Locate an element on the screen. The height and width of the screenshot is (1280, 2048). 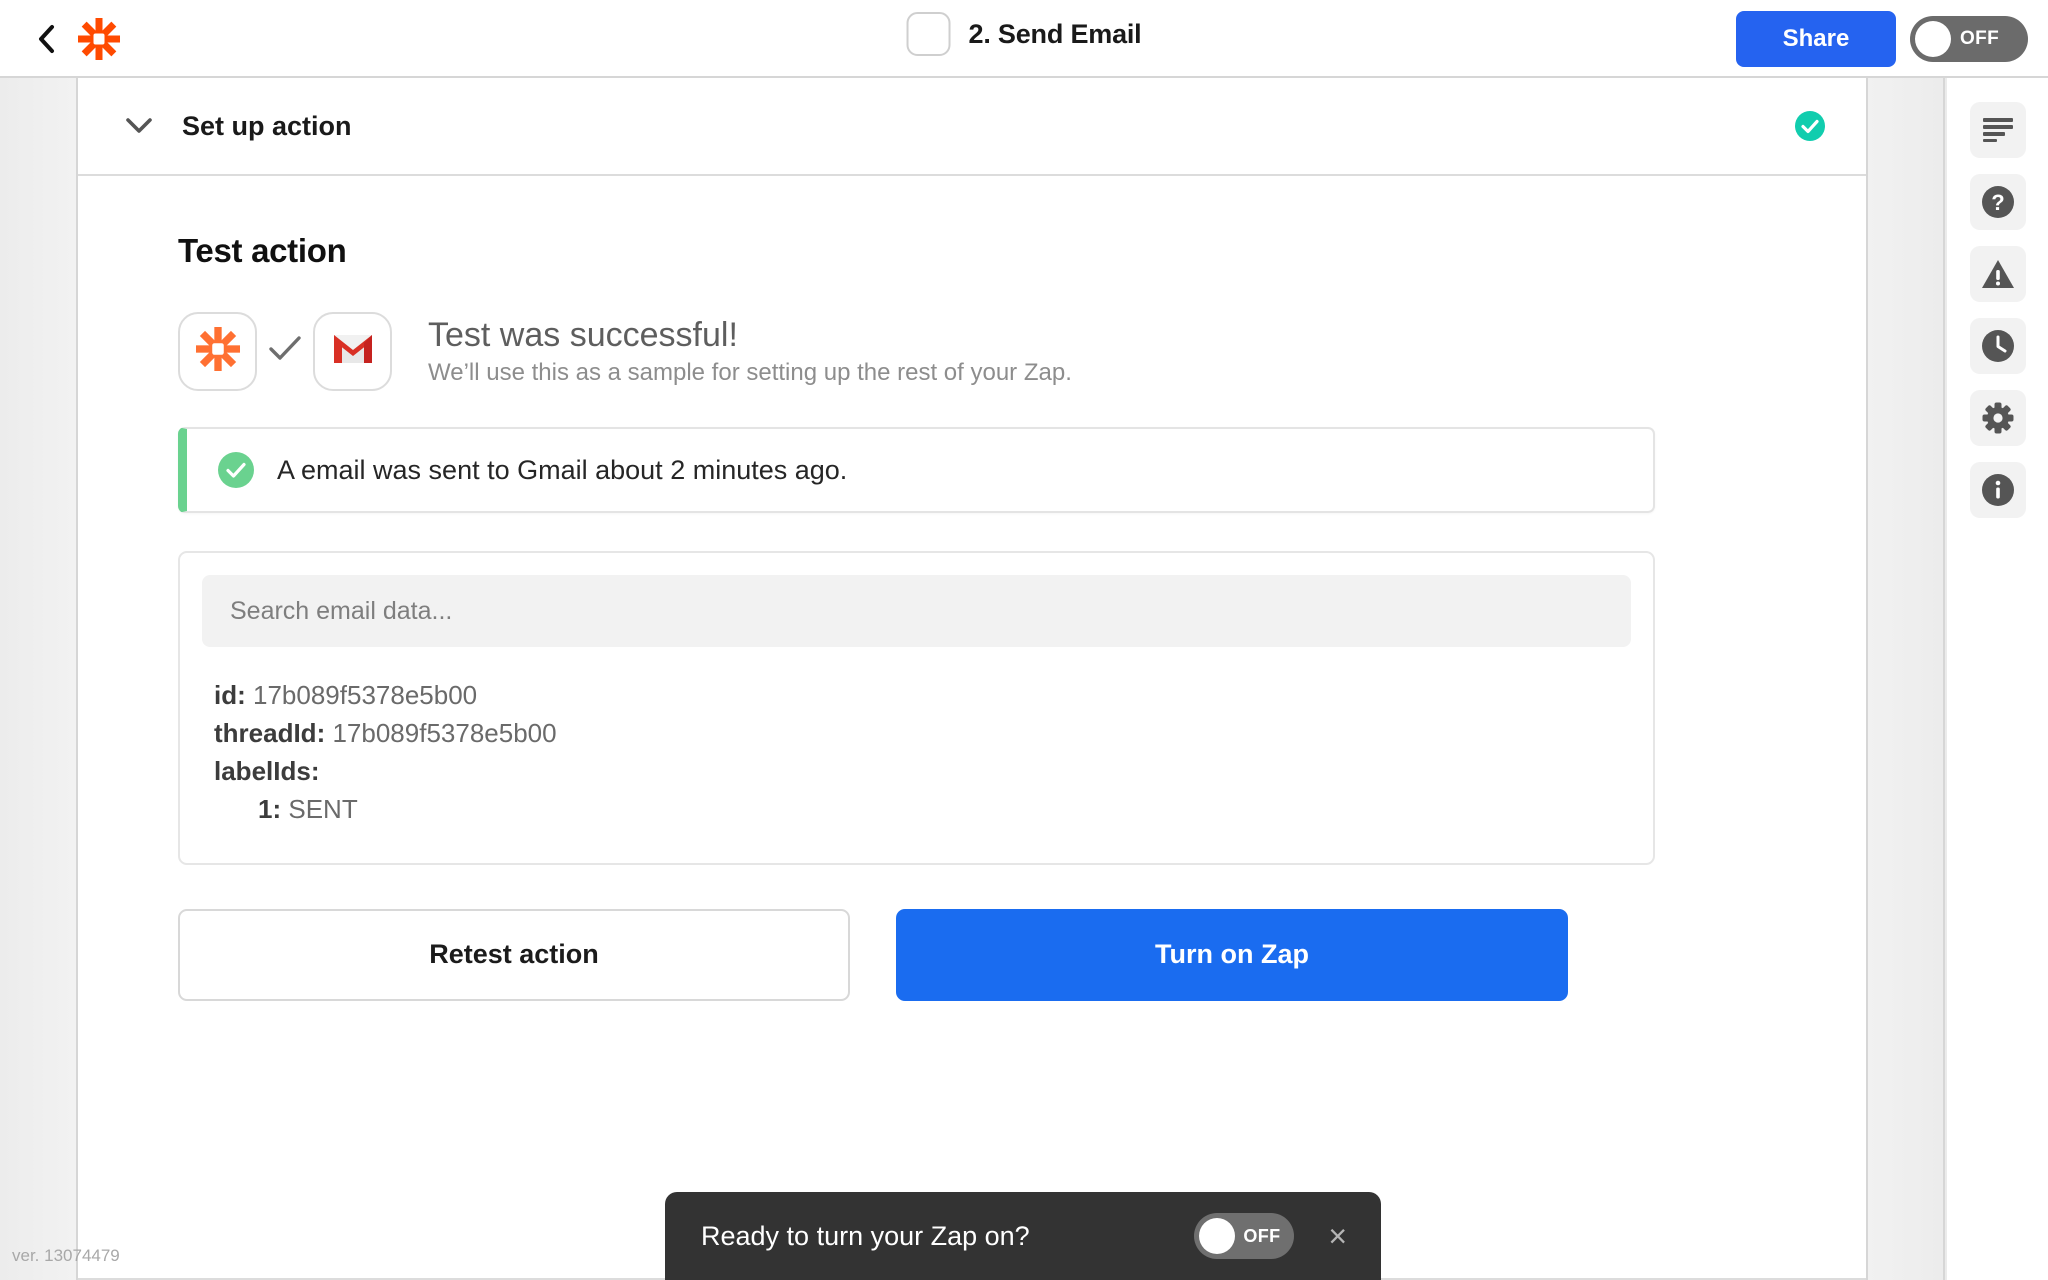
close-icon: × is located at coordinates (1337, 1236).